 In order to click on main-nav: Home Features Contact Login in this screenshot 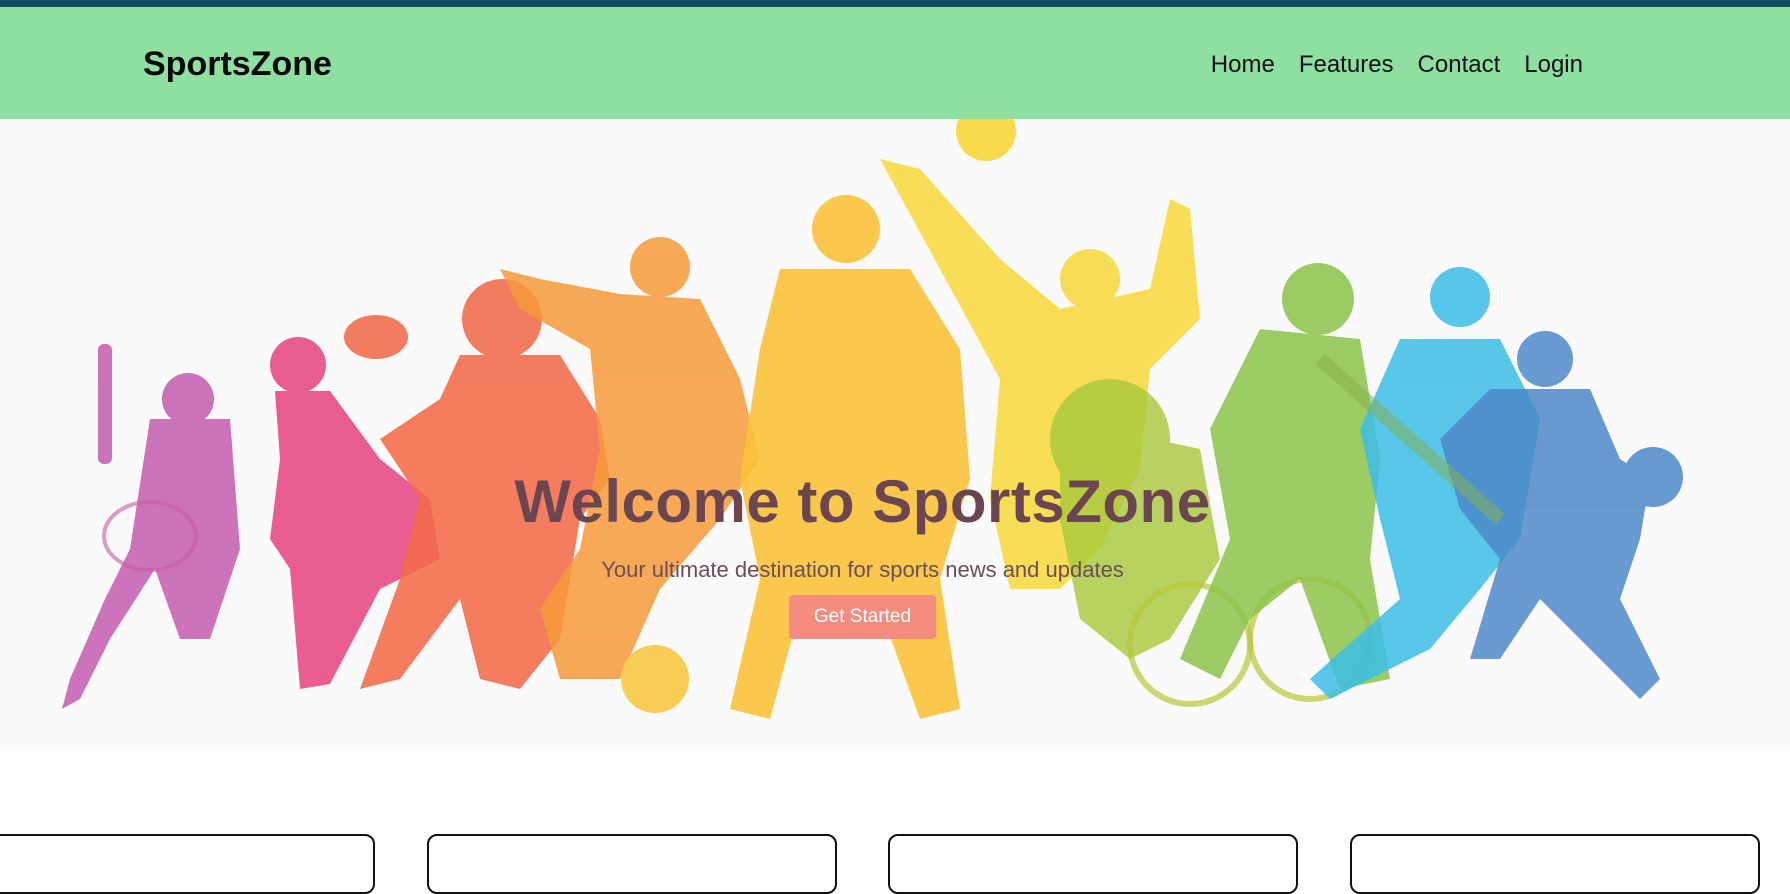, I will do `click(1397, 65)`.